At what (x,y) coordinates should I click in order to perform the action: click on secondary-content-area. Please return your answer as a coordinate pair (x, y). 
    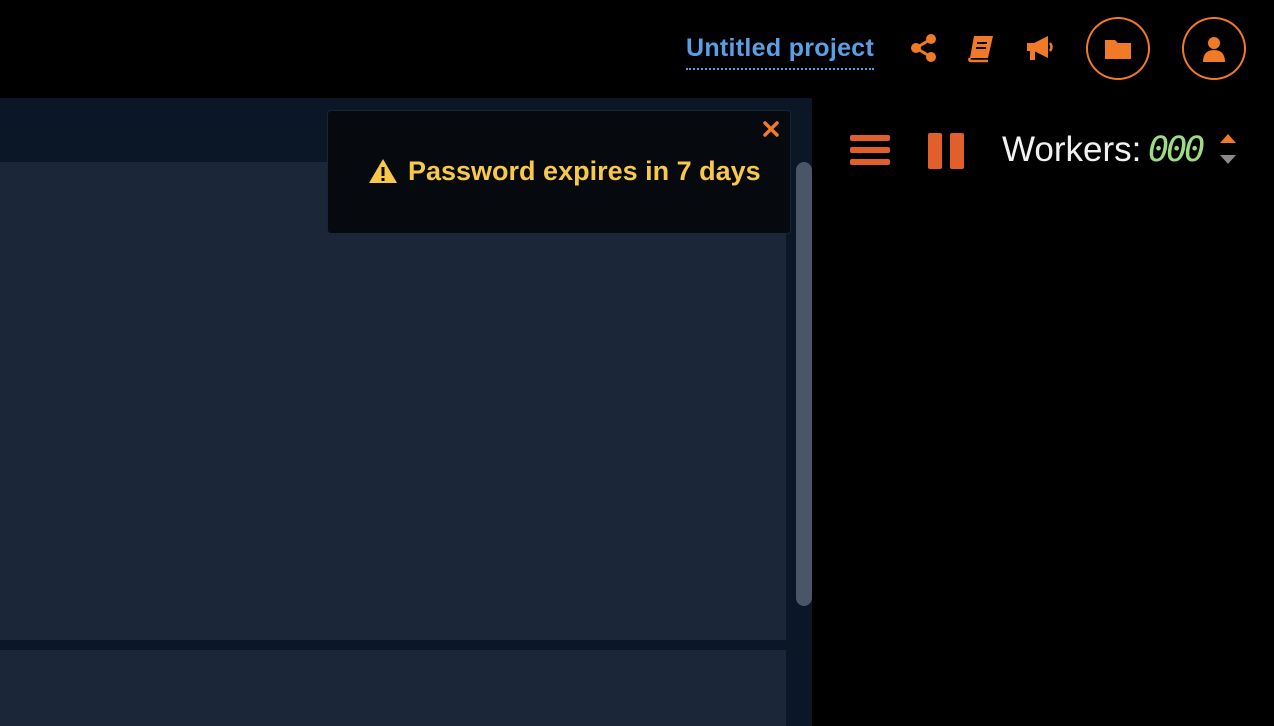
    Looking at the image, I should click on (393, 683).